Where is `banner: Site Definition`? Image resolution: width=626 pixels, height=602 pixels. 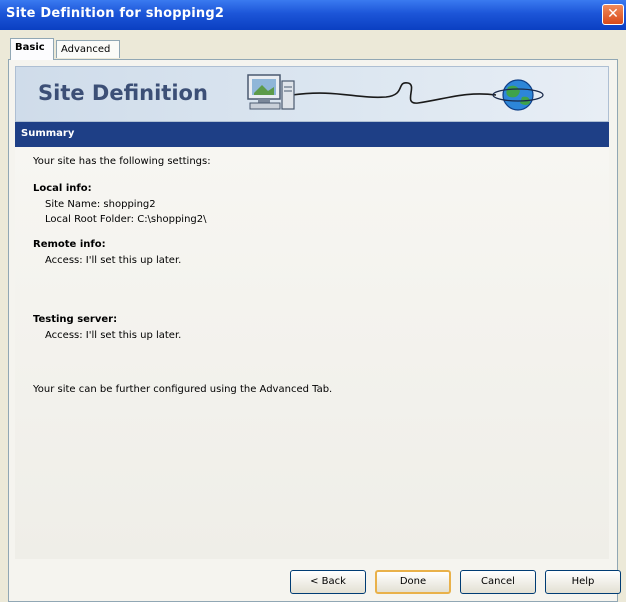
banner: Site Definition is located at coordinates (312, 94).